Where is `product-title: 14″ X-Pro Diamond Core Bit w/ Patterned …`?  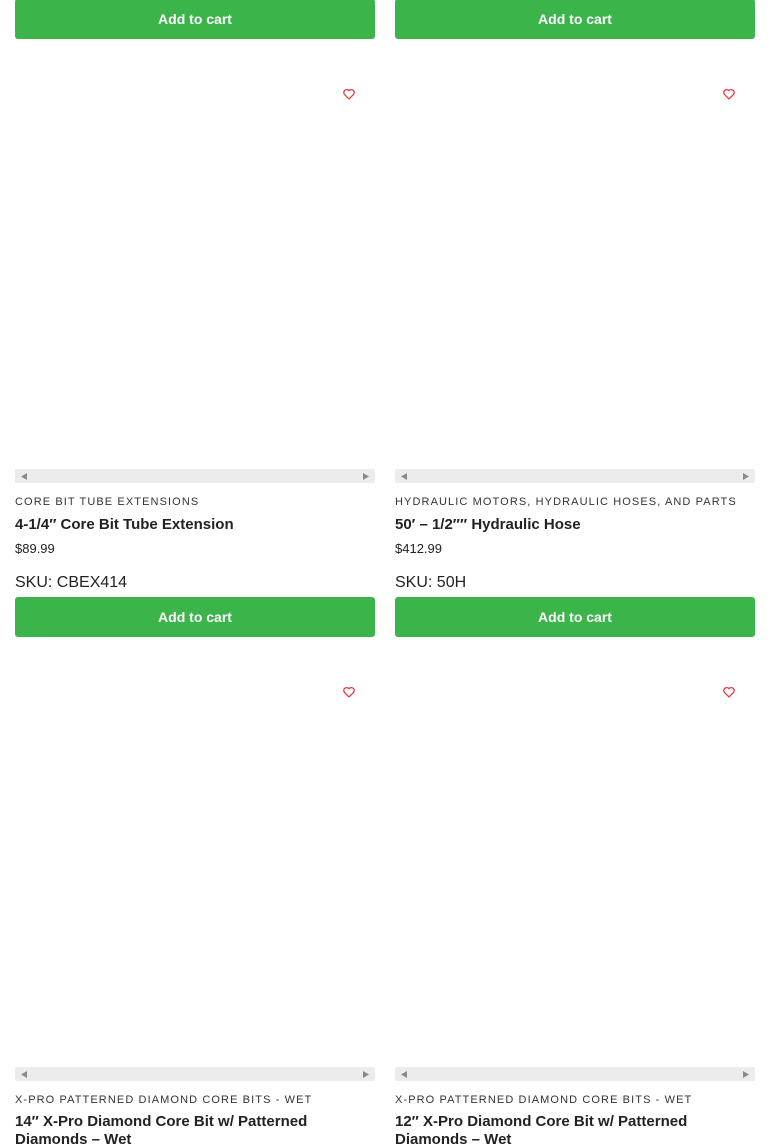 product-title: 14″ X-Pro Diamond Core Bit w/ Patterned … is located at coordinates (195, 1130).